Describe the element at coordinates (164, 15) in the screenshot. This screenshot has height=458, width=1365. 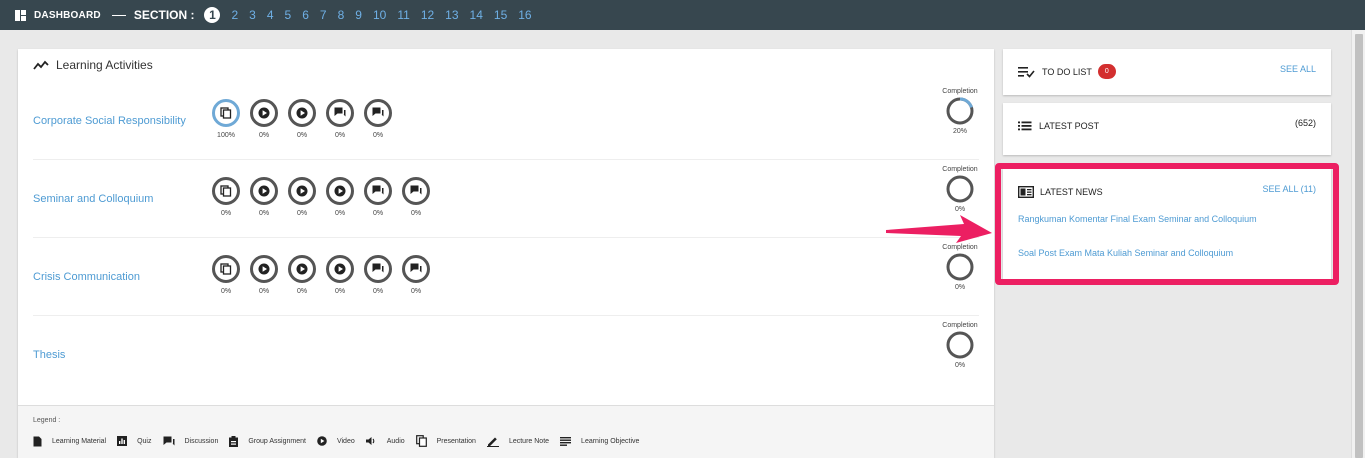
I see `section-label: SECTION :` at that location.